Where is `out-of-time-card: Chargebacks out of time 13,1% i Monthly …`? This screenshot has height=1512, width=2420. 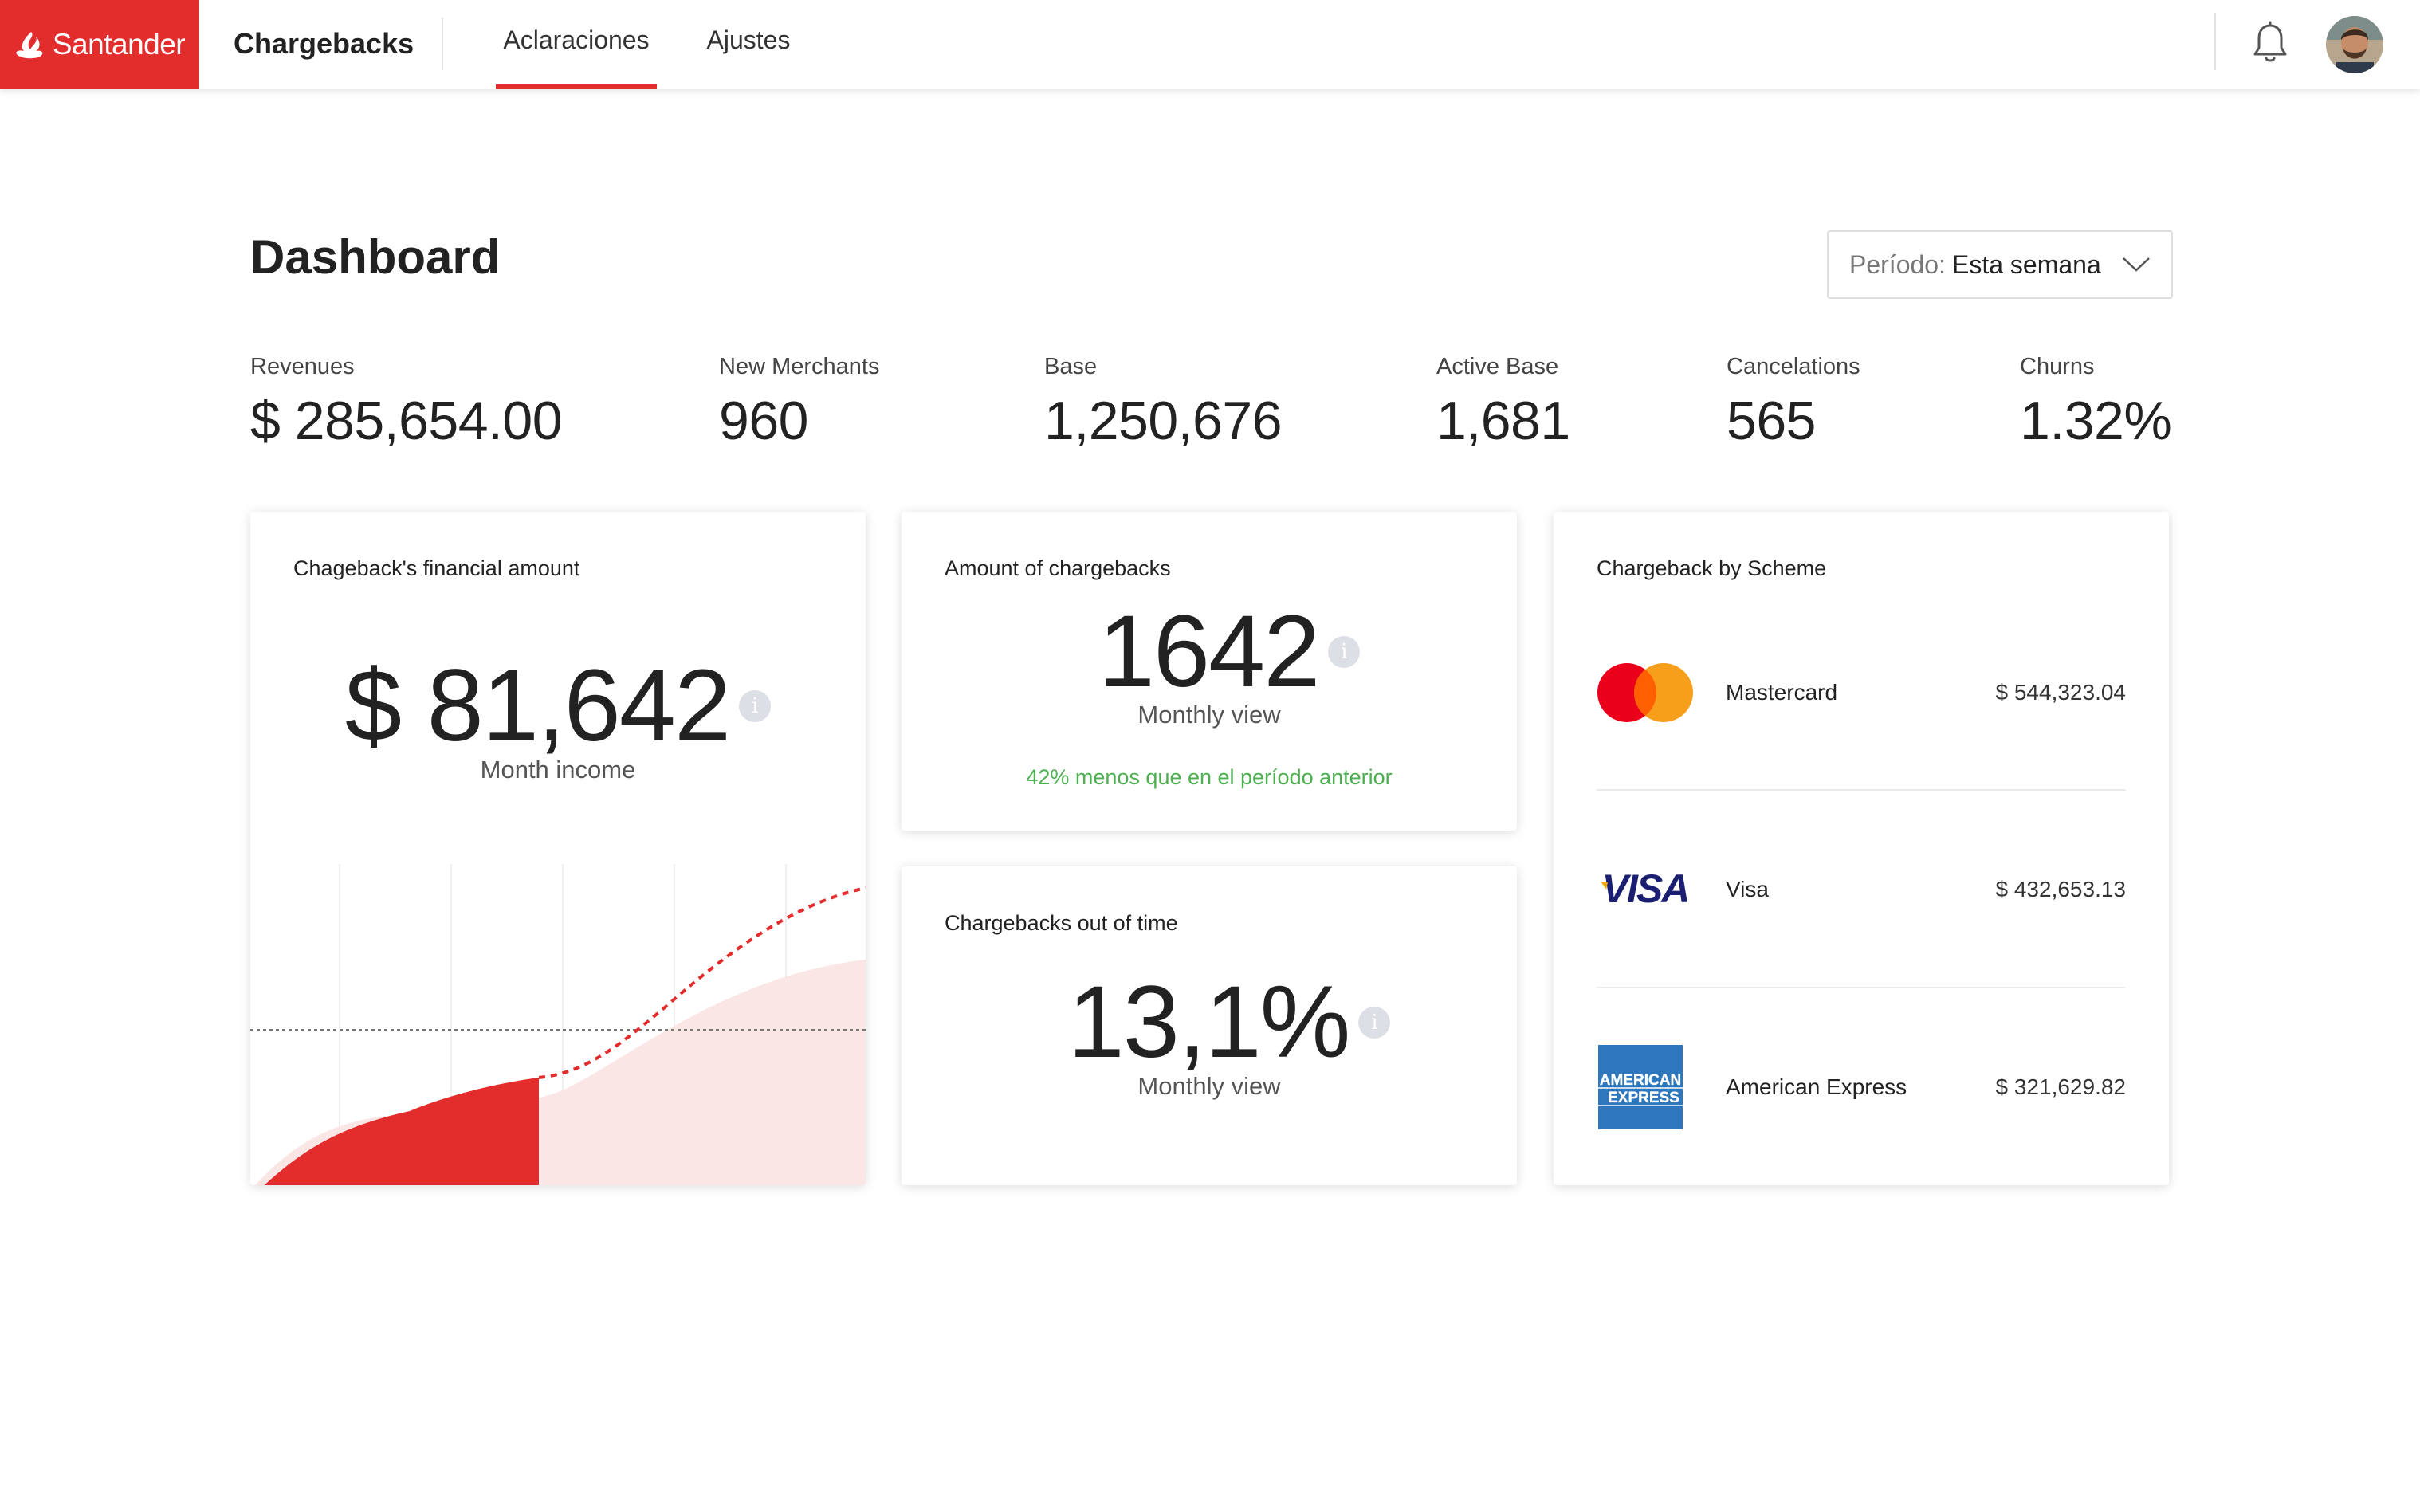
out-of-time-card: Chargebacks out of time 13,1% i Monthly … is located at coordinates (1209, 1025).